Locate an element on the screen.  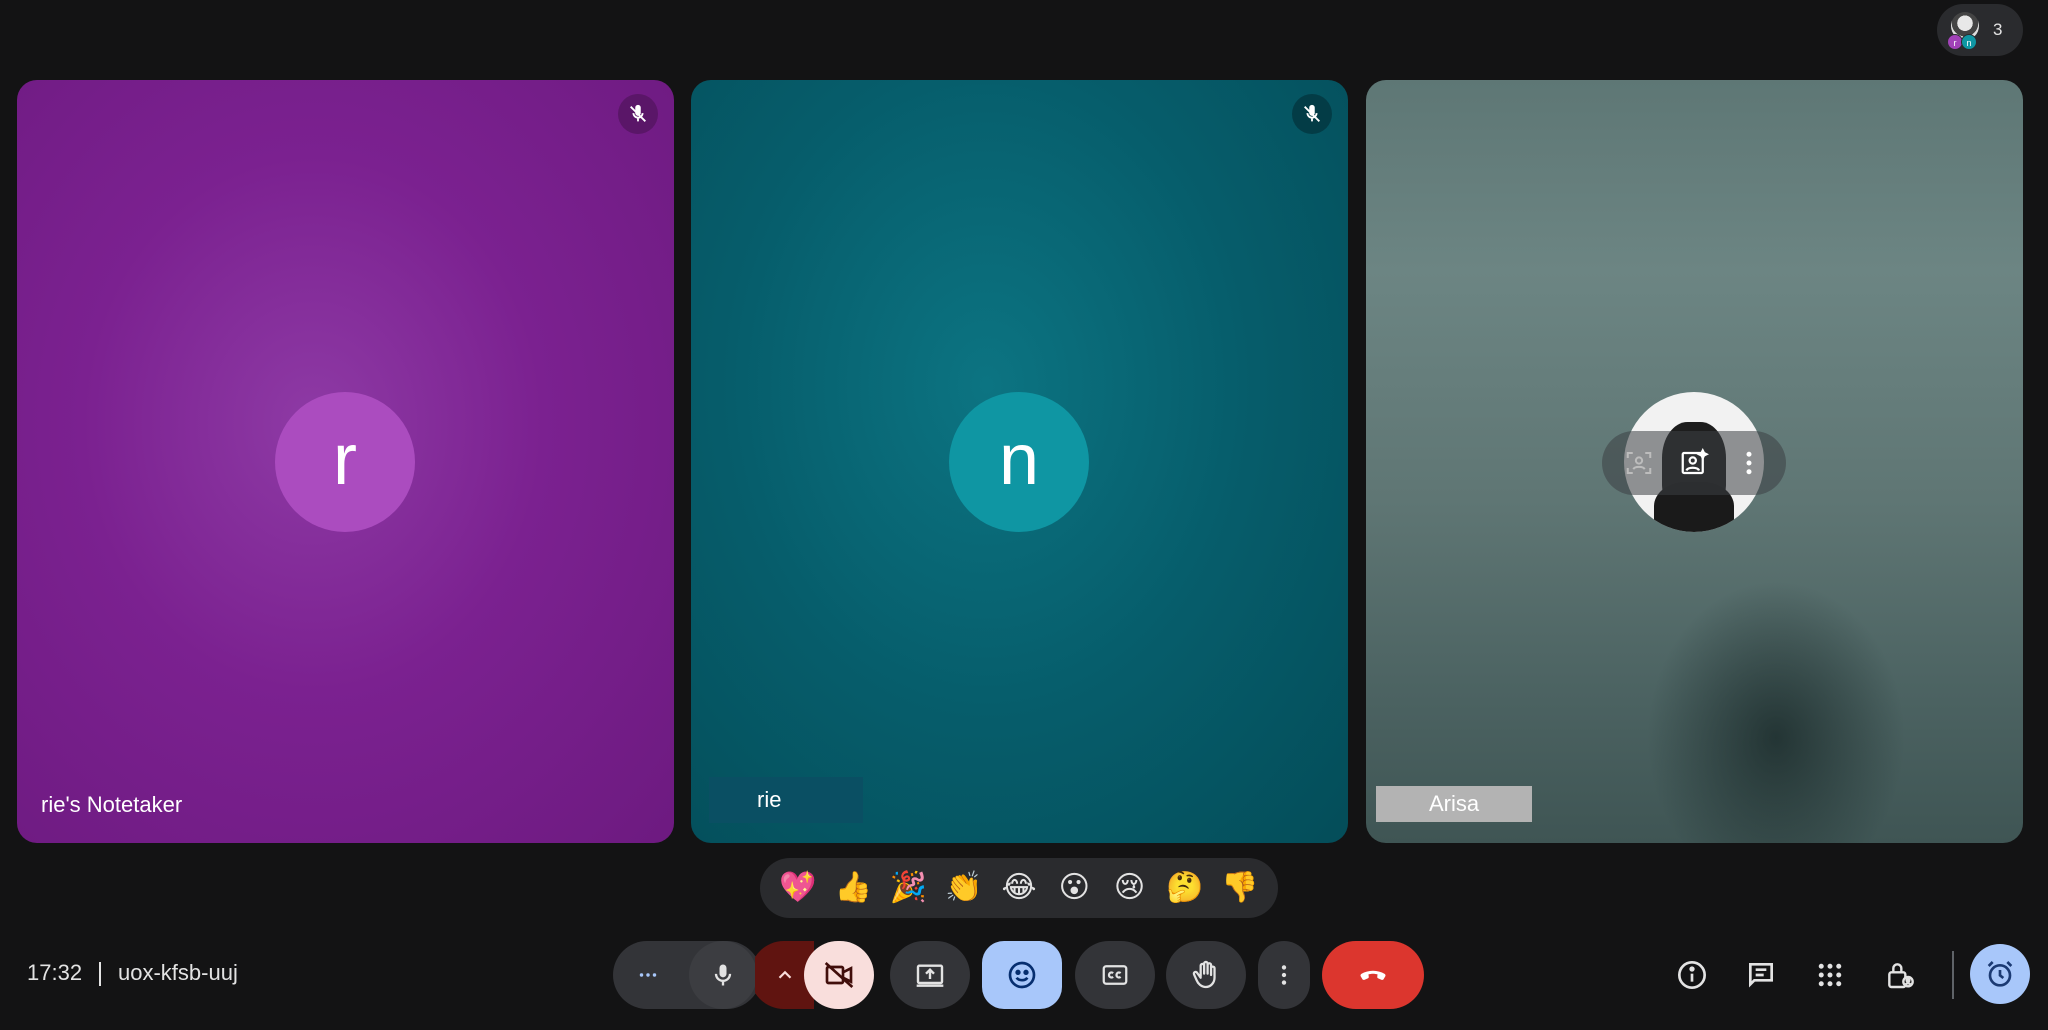
captions-button is located at coordinates (1115, 975).